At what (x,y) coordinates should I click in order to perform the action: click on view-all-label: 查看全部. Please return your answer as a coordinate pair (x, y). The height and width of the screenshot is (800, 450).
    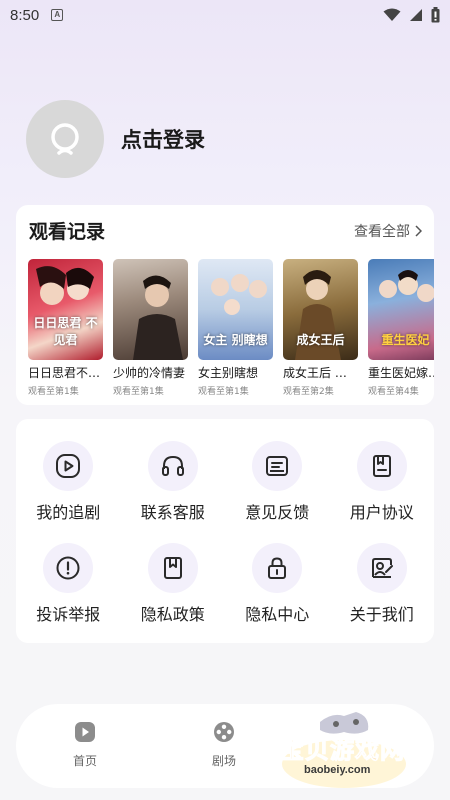
    Looking at the image, I should click on (382, 232).